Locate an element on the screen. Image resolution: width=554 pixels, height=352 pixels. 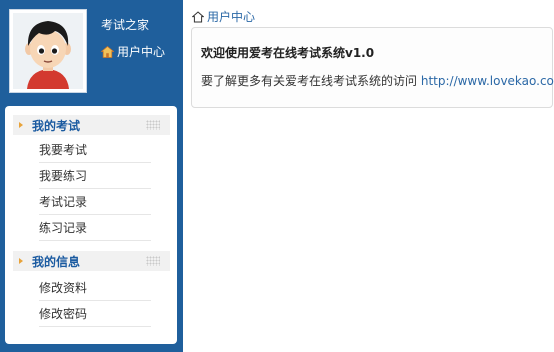
home-icon is located at coordinates (198, 16).